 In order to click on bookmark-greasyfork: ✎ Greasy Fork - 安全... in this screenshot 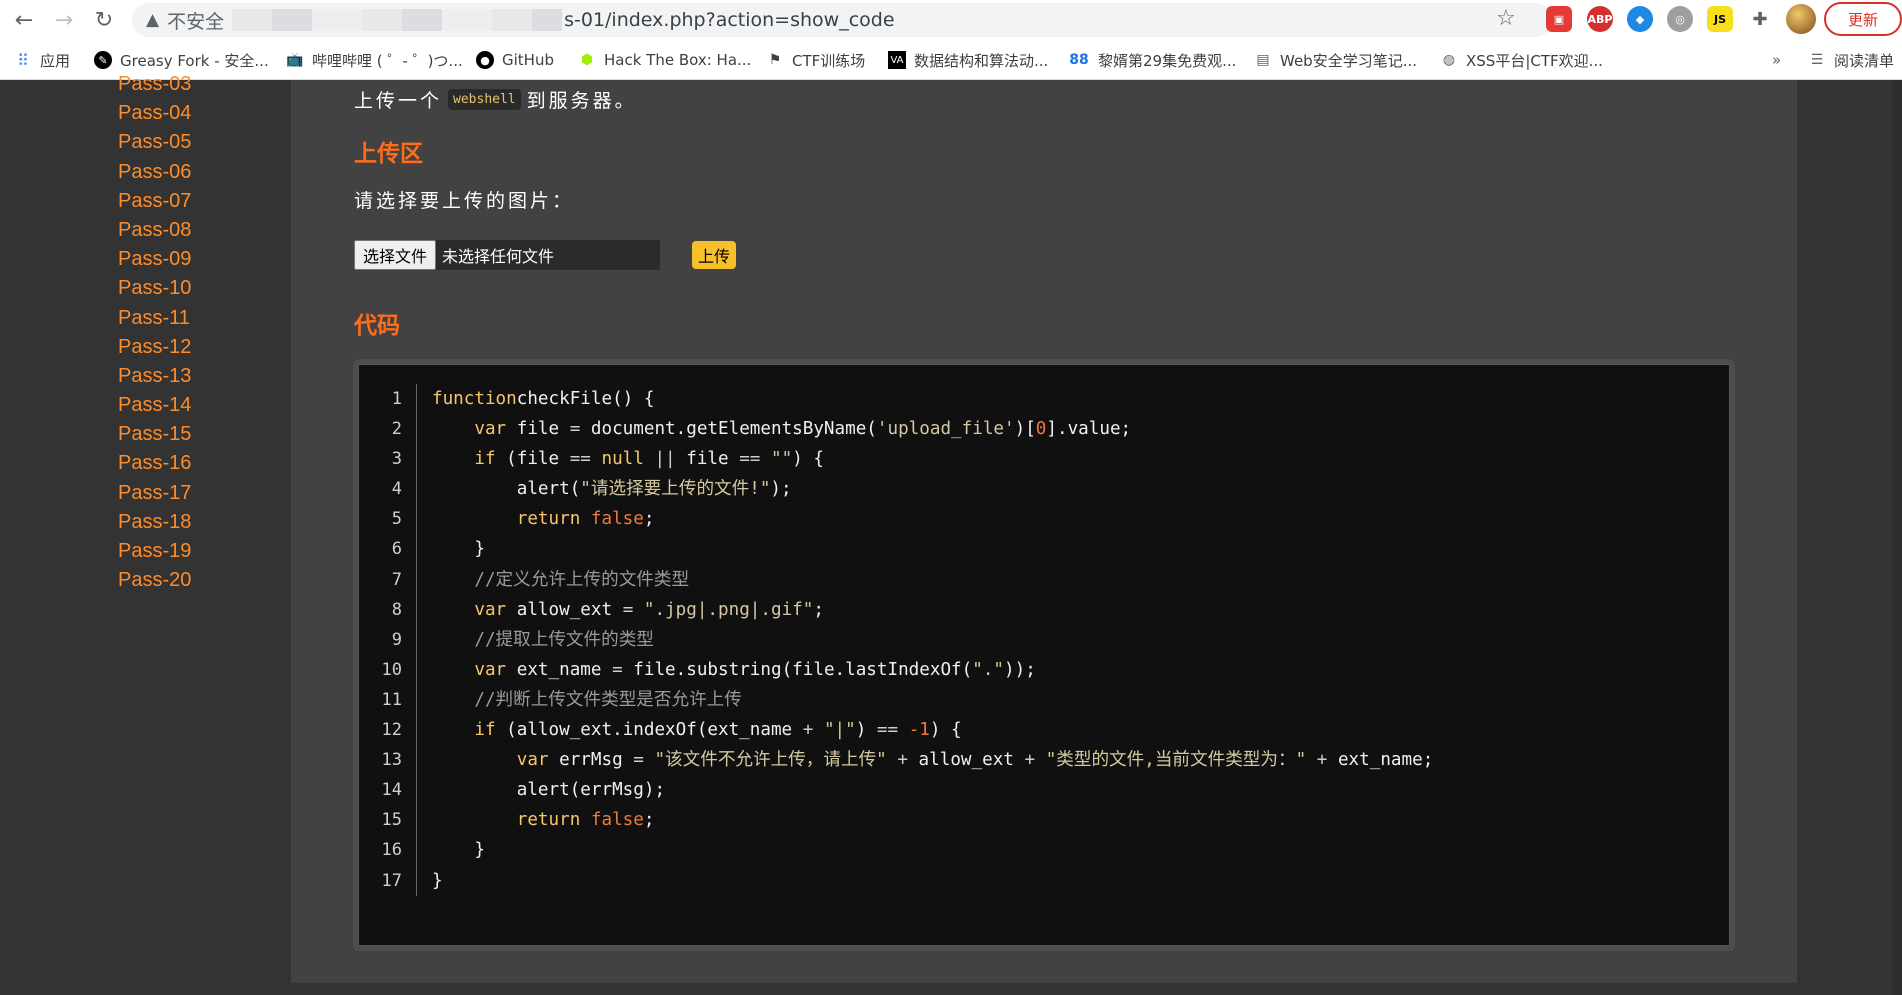, I will do `click(181, 60)`.